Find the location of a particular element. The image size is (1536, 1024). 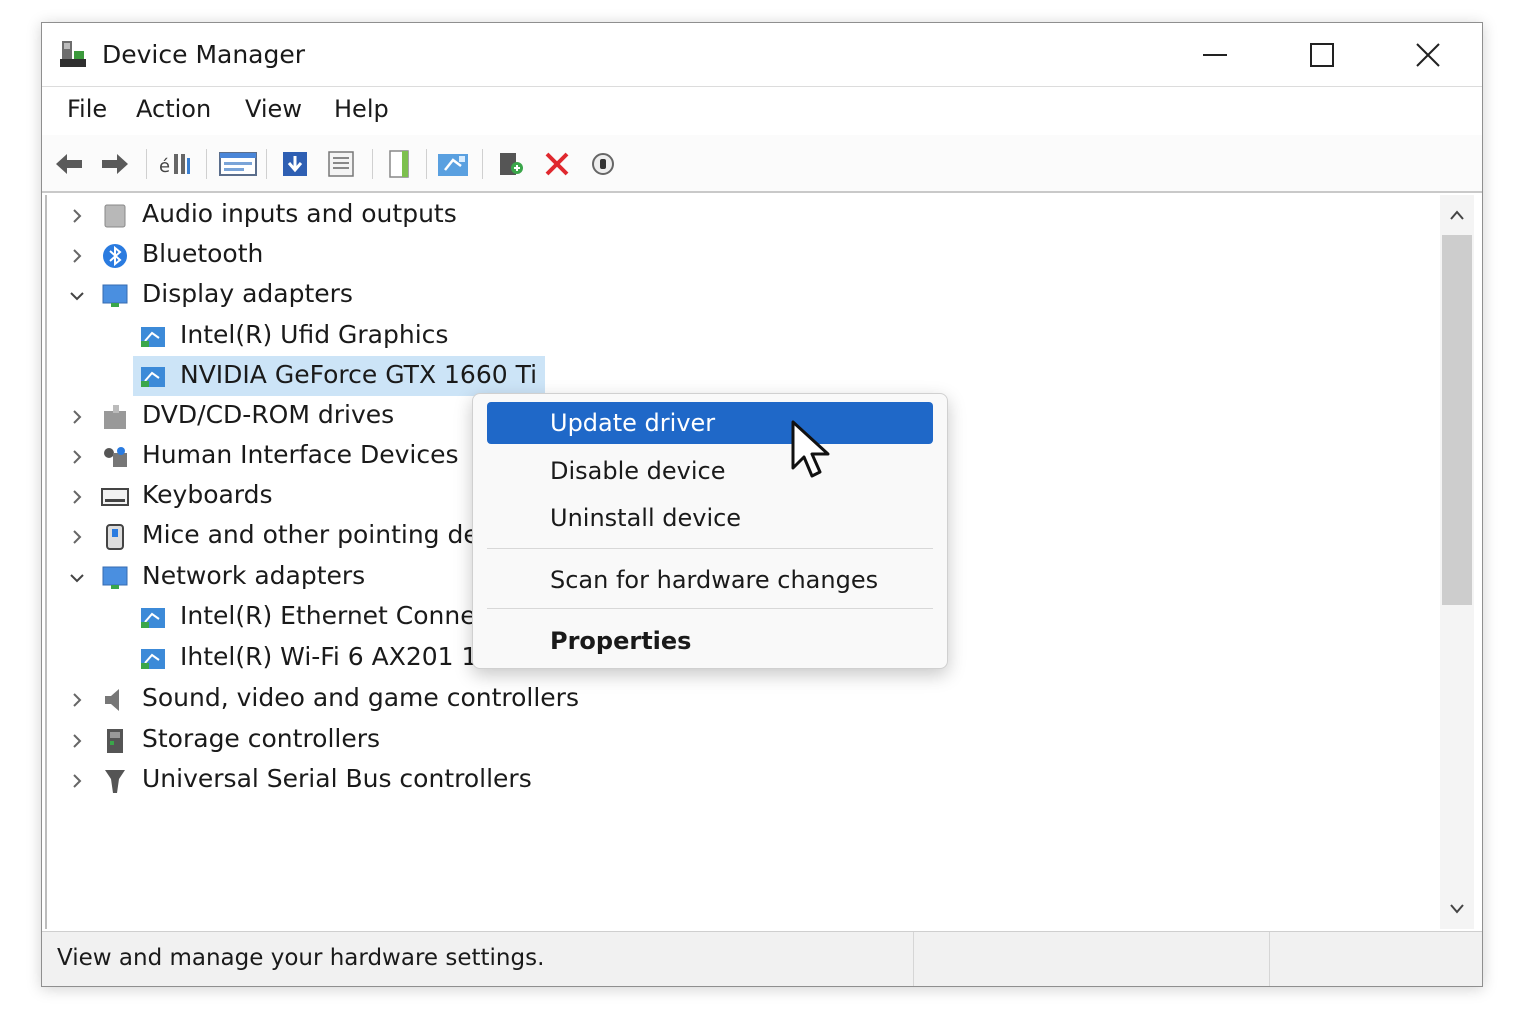

update-driver-toolbar-button is located at coordinates (295, 164).